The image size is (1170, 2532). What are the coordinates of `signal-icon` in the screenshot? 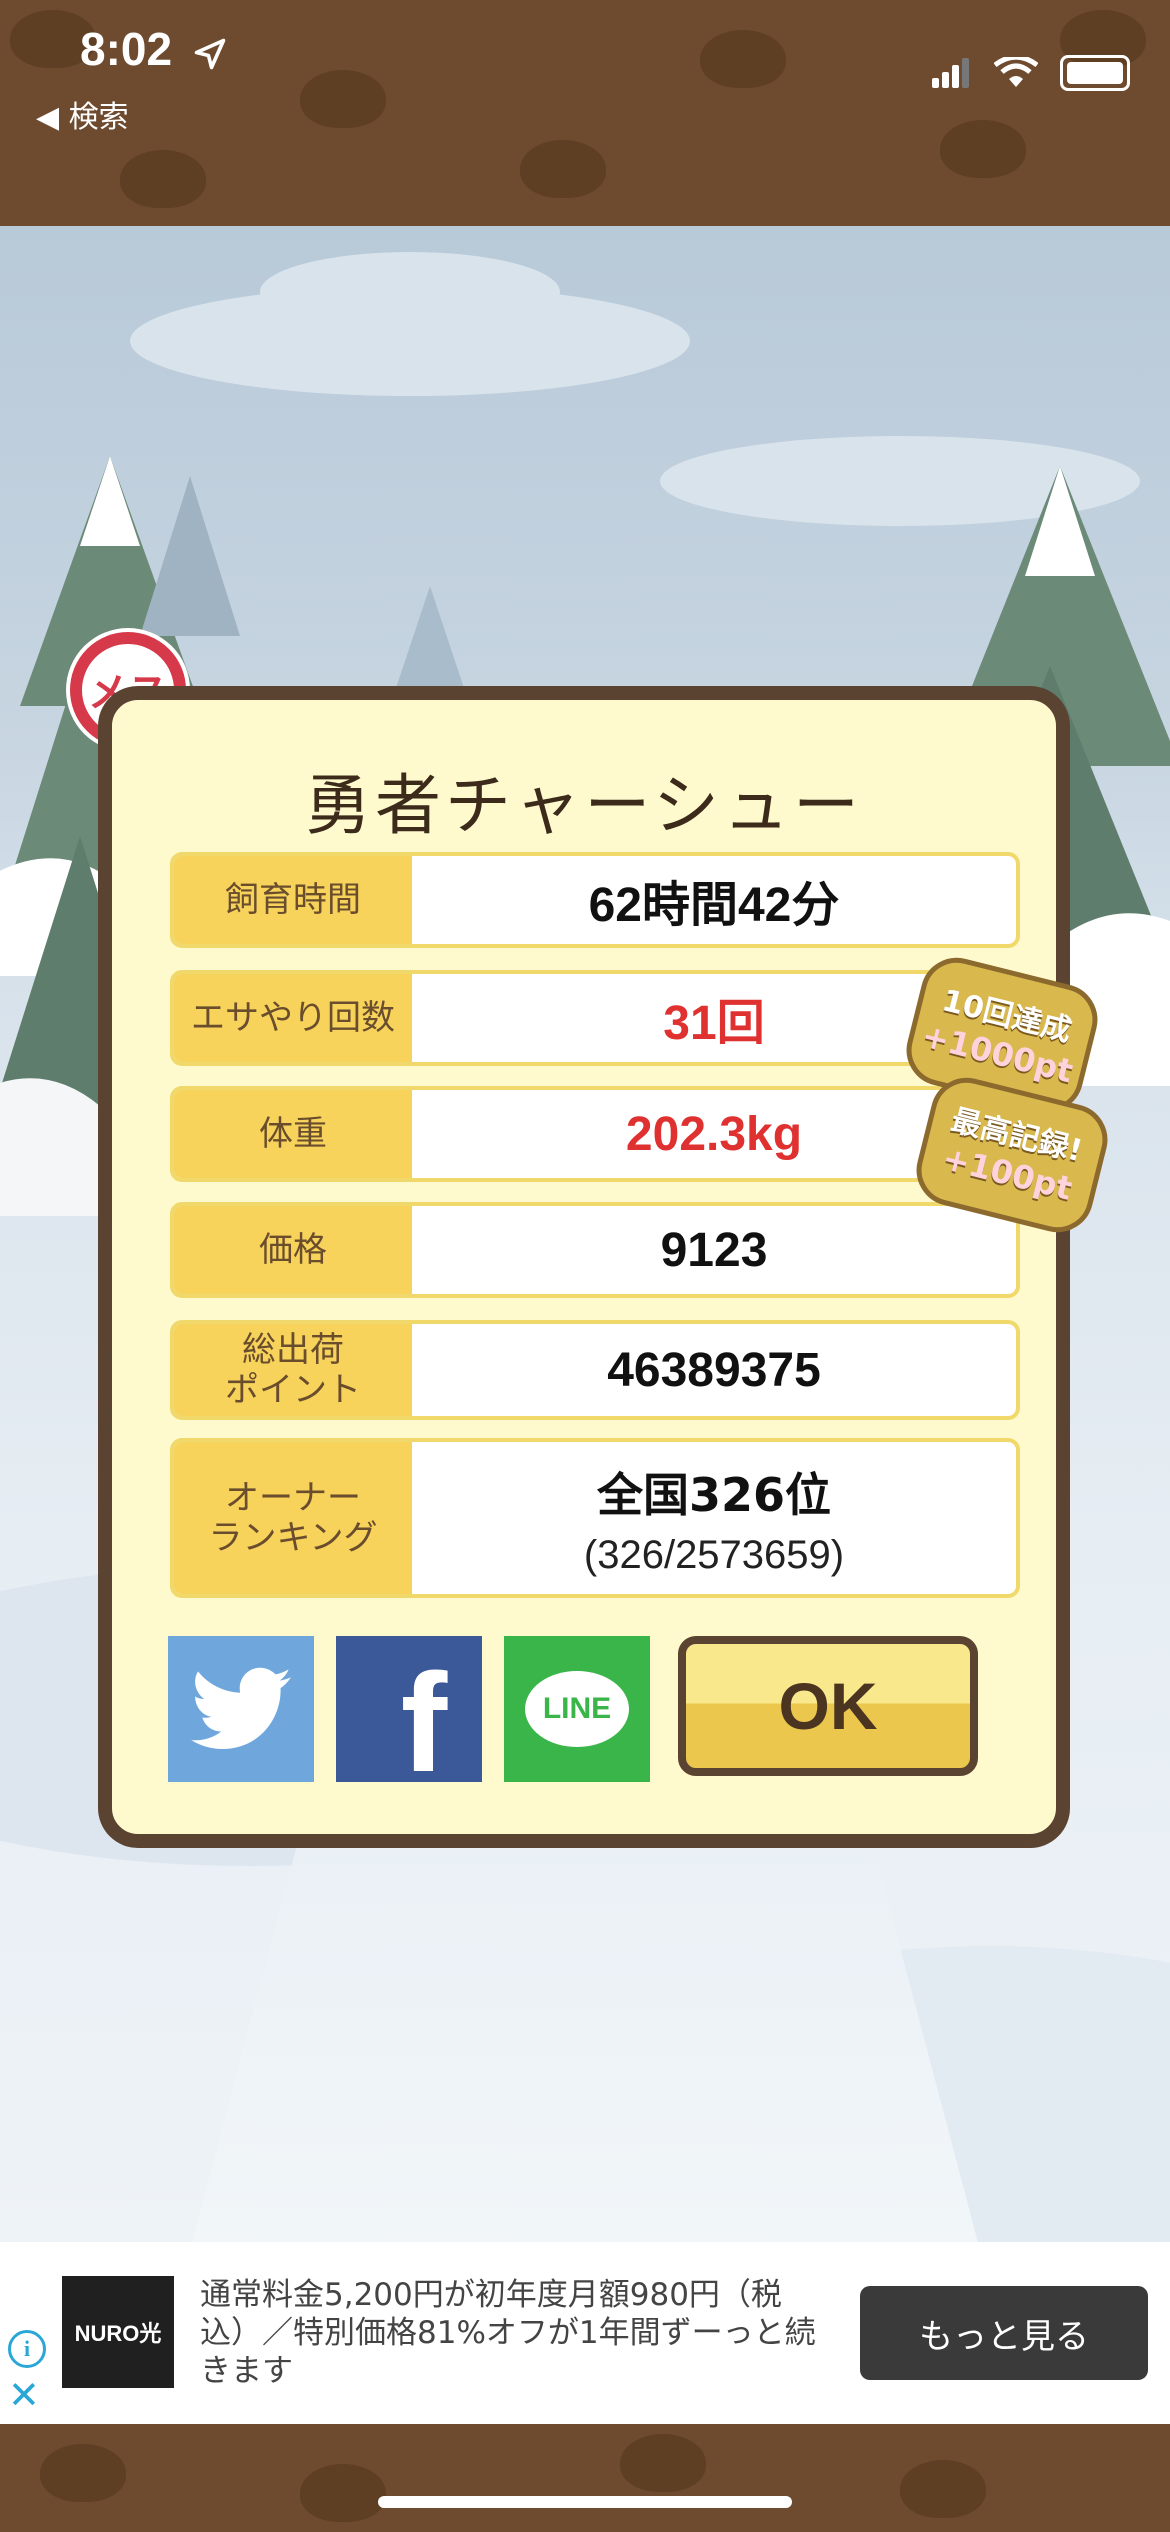 It's located at (950, 73).